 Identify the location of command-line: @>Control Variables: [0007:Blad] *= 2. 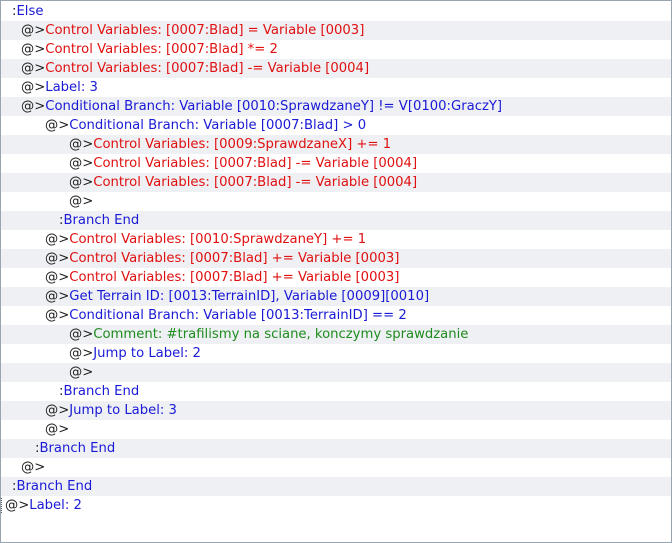
(336, 49).